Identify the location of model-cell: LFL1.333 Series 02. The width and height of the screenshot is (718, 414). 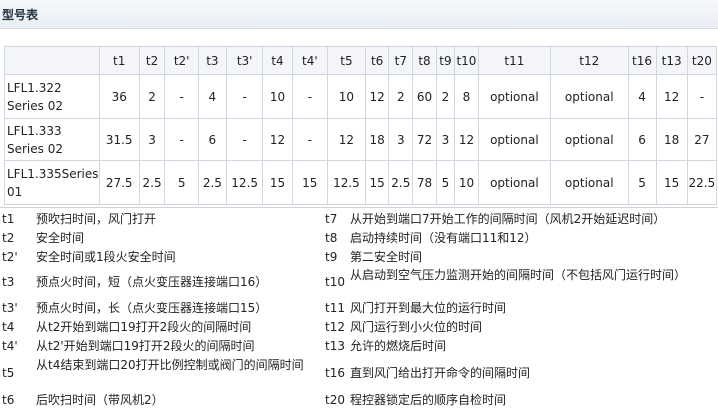
(52, 139).